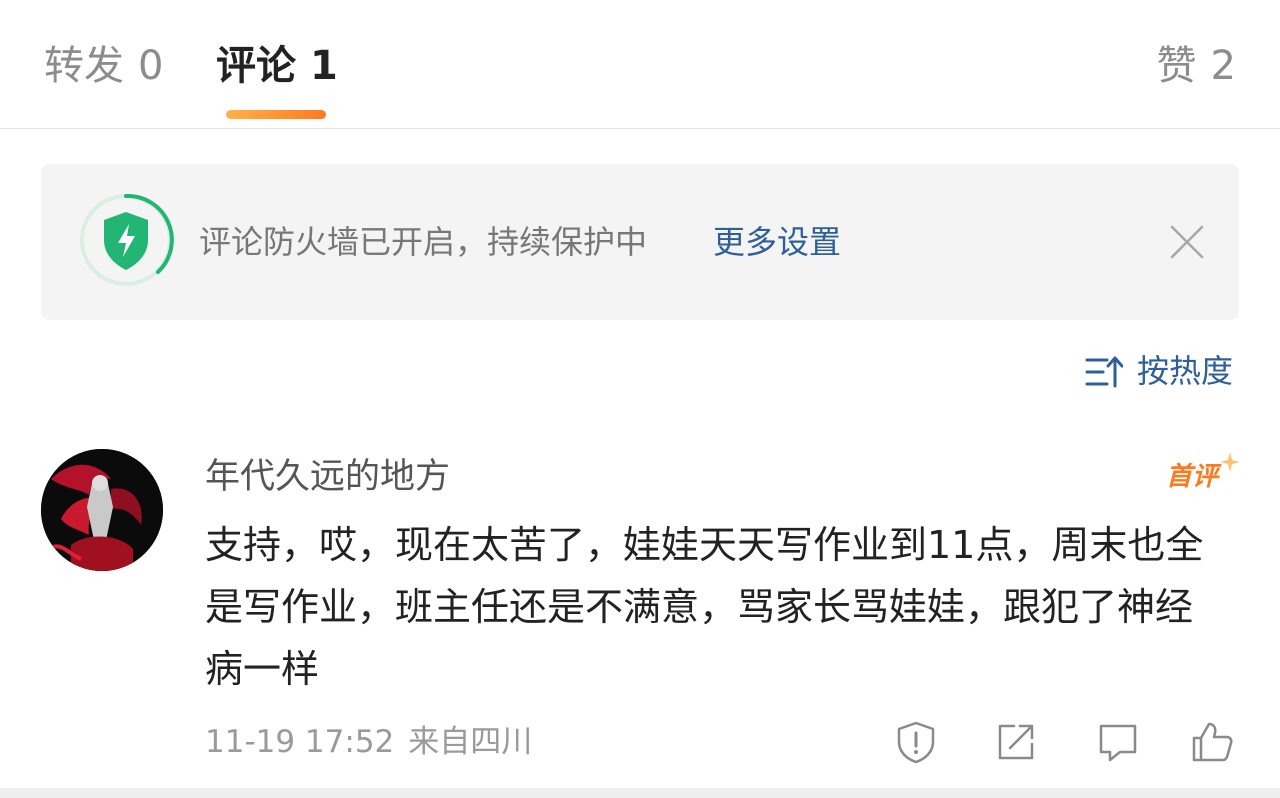 The height and width of the screenshot is (798, 1280). I want to click on comment-meta: 11-19 17:52 来自四川, so click(368, 742).